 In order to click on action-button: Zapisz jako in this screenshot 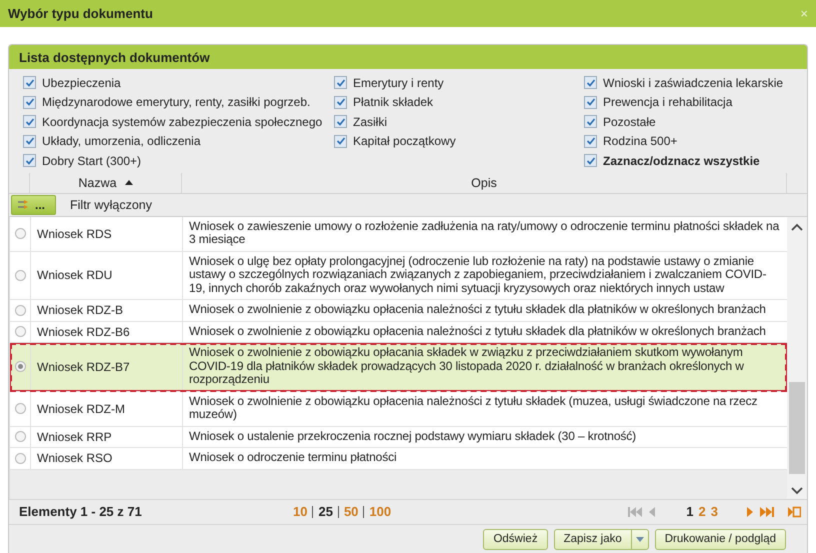, I will do `click(601, 539)`.